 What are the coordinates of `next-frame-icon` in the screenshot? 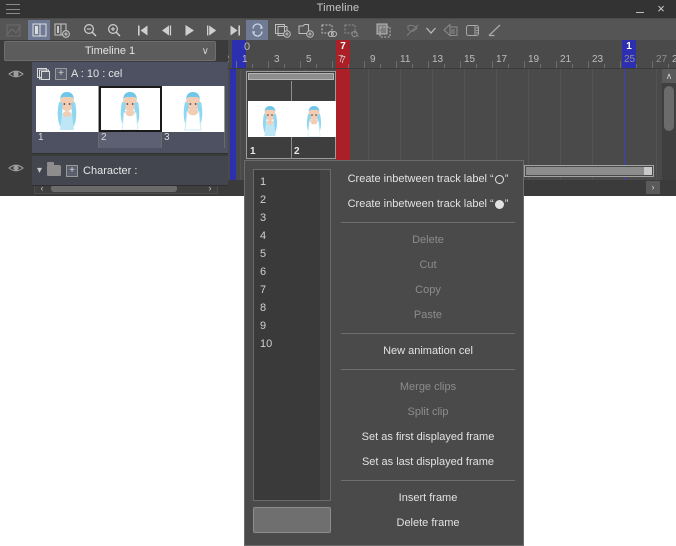 It's located at (212, 30).